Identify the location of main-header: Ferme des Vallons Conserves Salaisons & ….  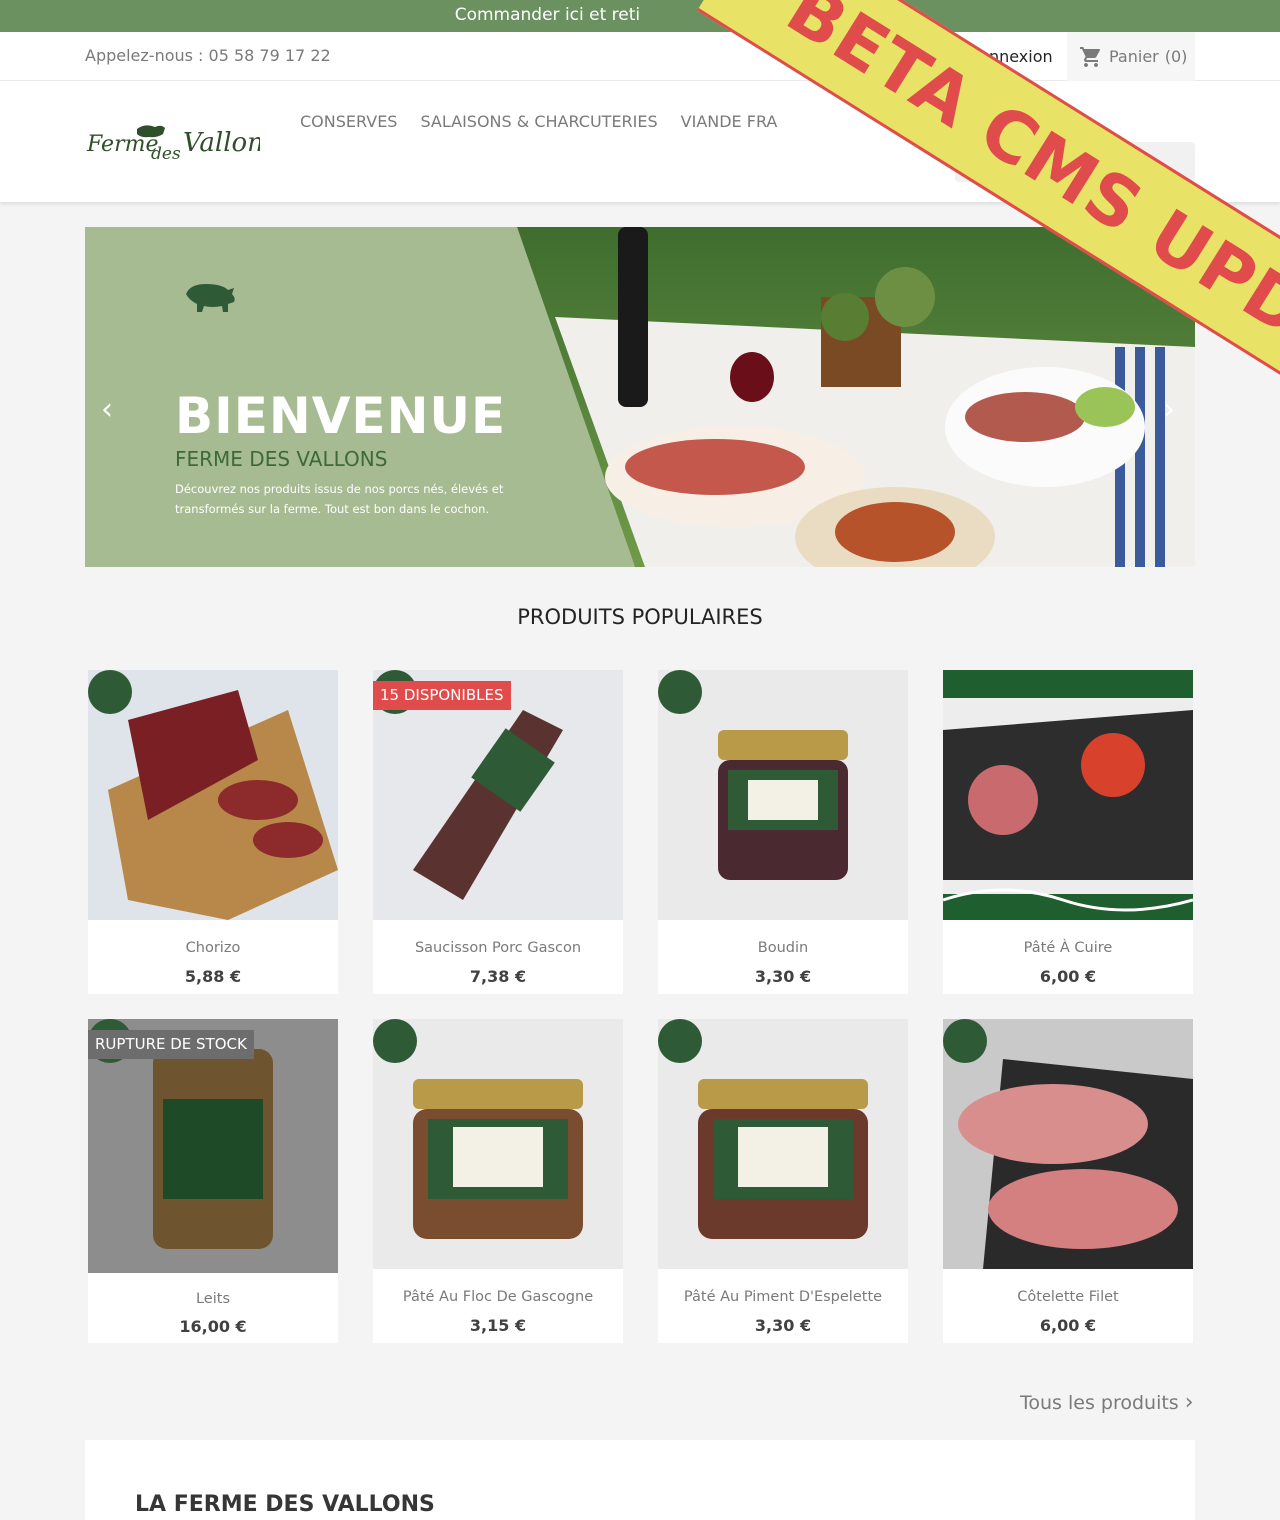
(640, 141).